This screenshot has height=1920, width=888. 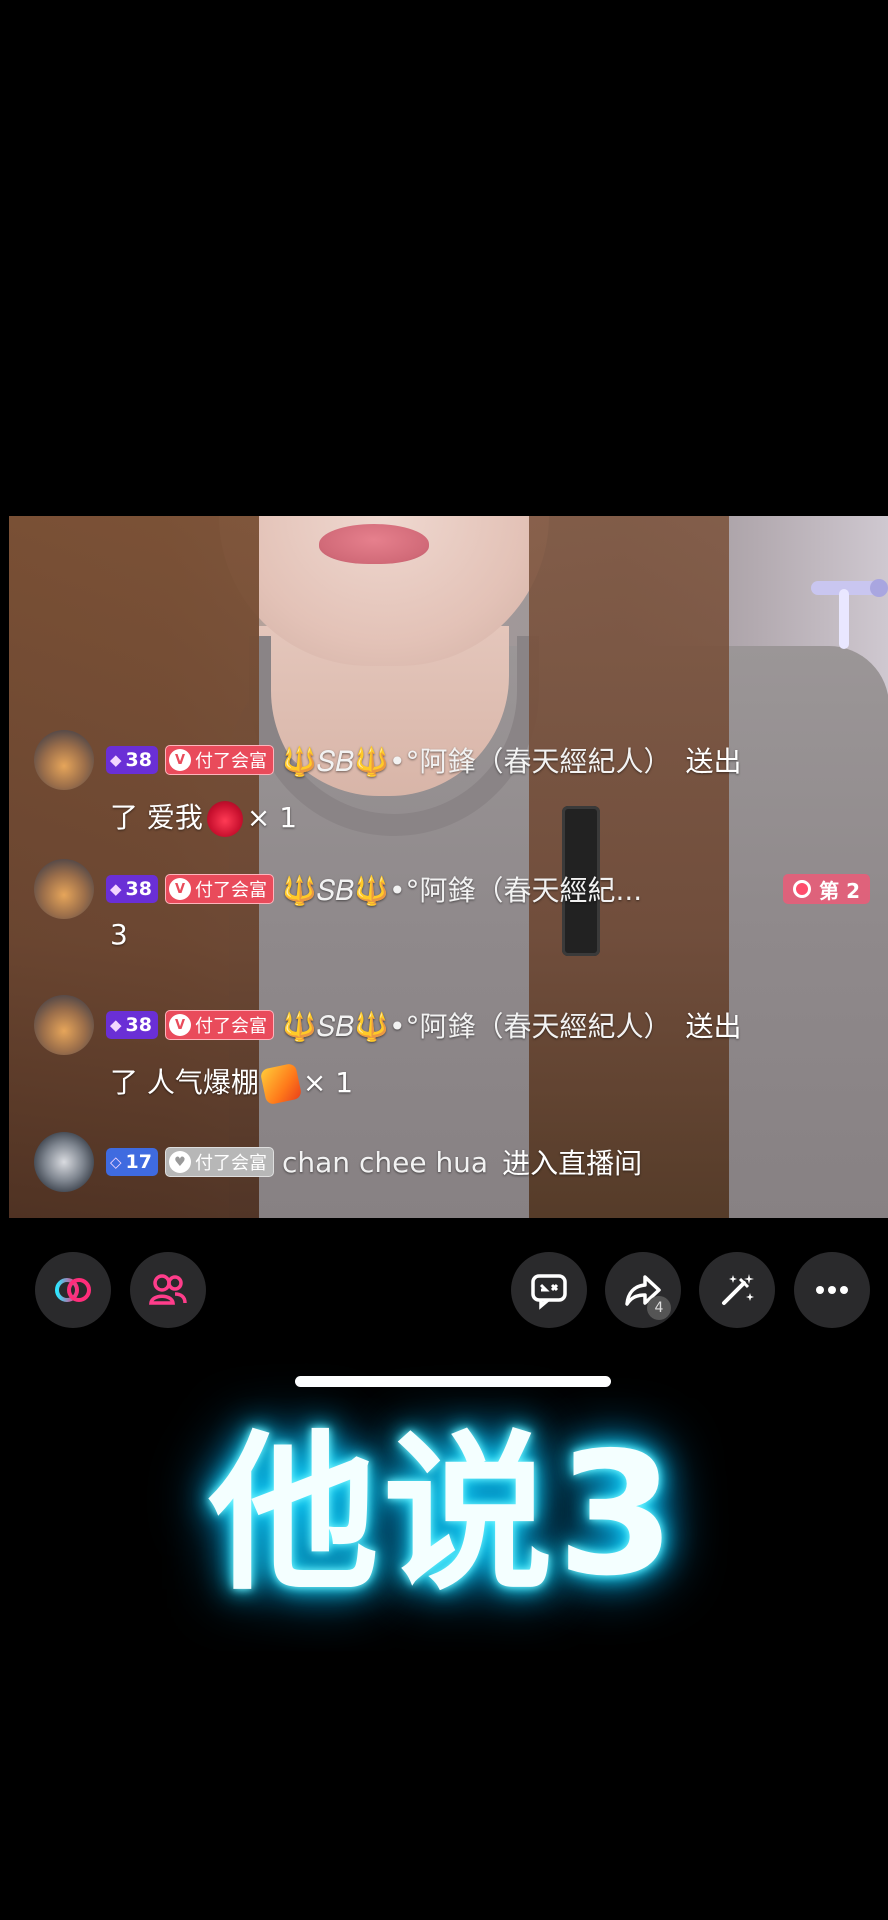 What do you see at coordinates (453, 1381) in the screenshot?
I see `home-indicator` at bounding box center [453, 1381].